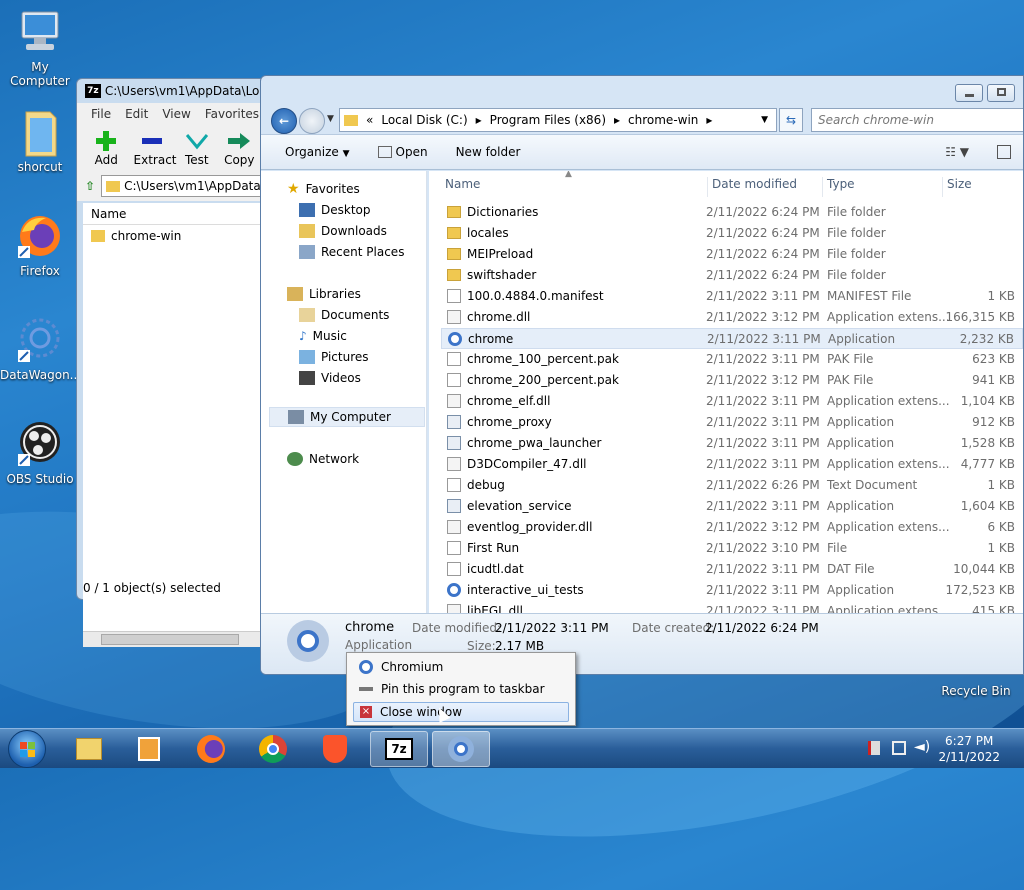  I want to click on refresh-button: ⇆, so click(791, 120).